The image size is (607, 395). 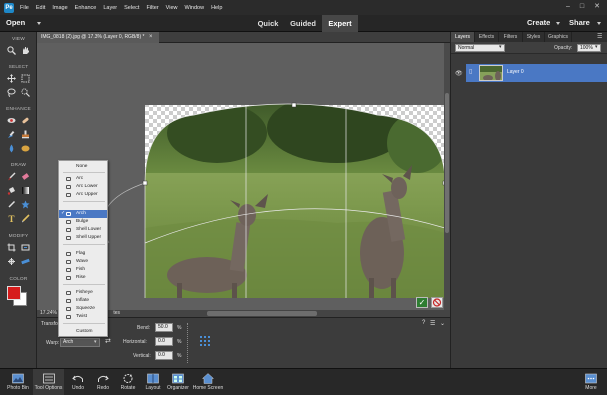 What do you see at coordinates (599, 23) in the screenshot?
I see `share-chevron-down-icon` at bounding box center [599, 23].